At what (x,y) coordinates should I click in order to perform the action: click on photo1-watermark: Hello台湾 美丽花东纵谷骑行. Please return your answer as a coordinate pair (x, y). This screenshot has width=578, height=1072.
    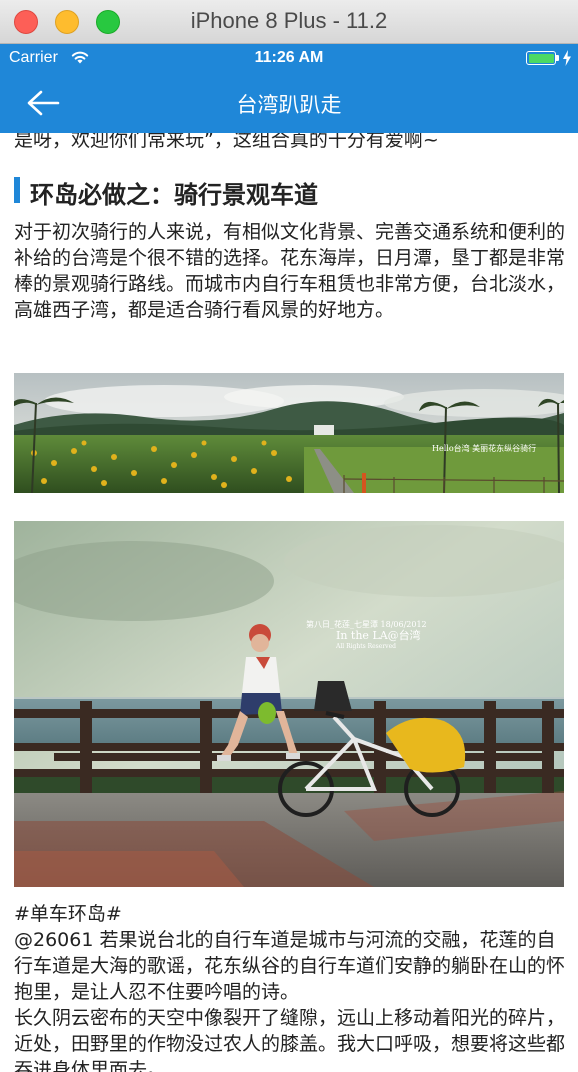
    Looking at the image, I should click on (484, 448).